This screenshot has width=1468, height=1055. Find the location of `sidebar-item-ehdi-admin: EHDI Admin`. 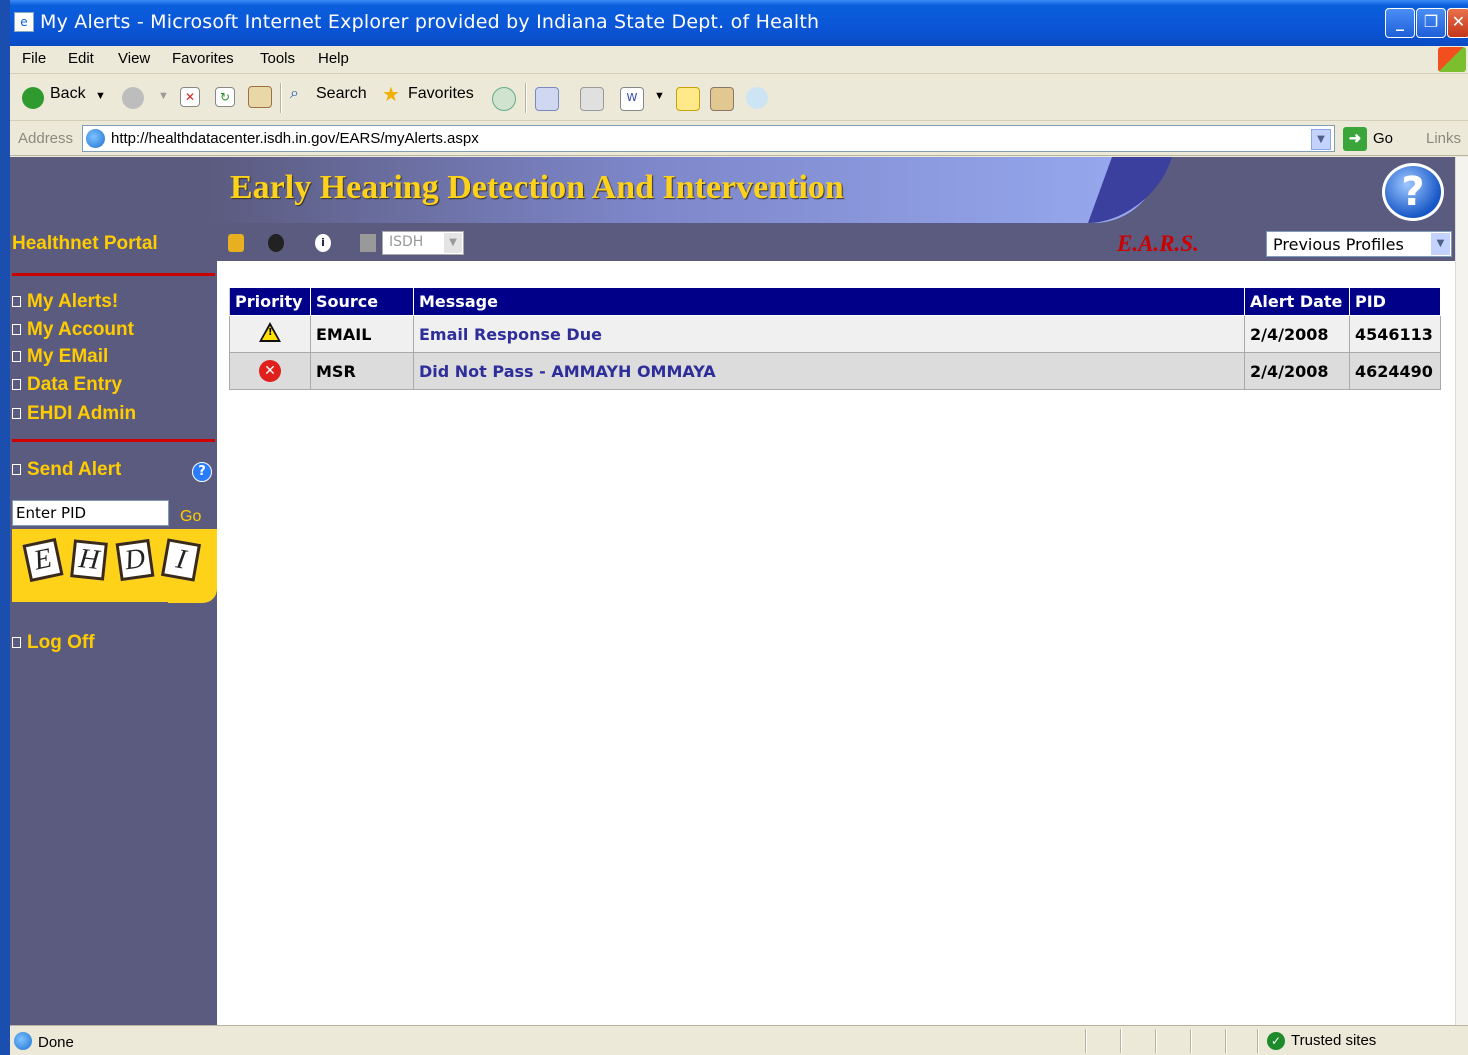

sidebar-item-ehdi-admin: EHDI Admin is located at coordinates (74, 414).